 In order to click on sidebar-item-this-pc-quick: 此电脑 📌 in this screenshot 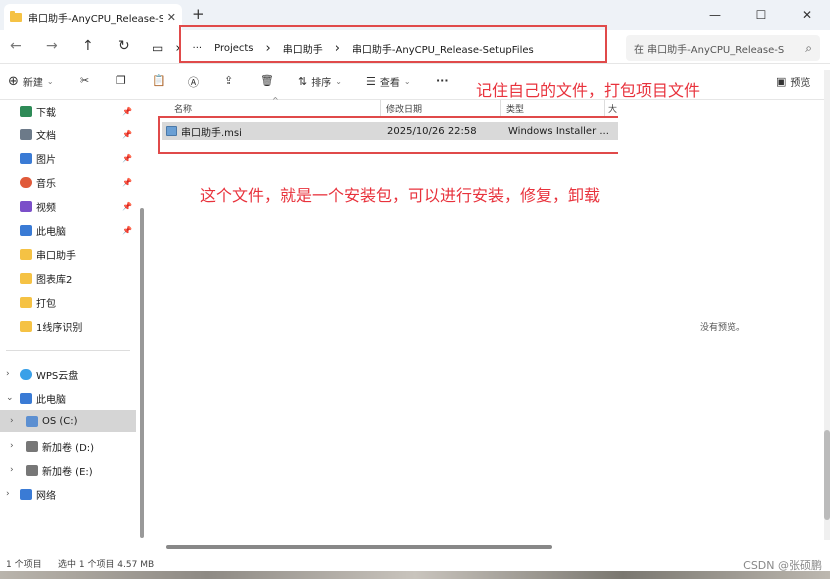, I will do `click(68, 230)`.